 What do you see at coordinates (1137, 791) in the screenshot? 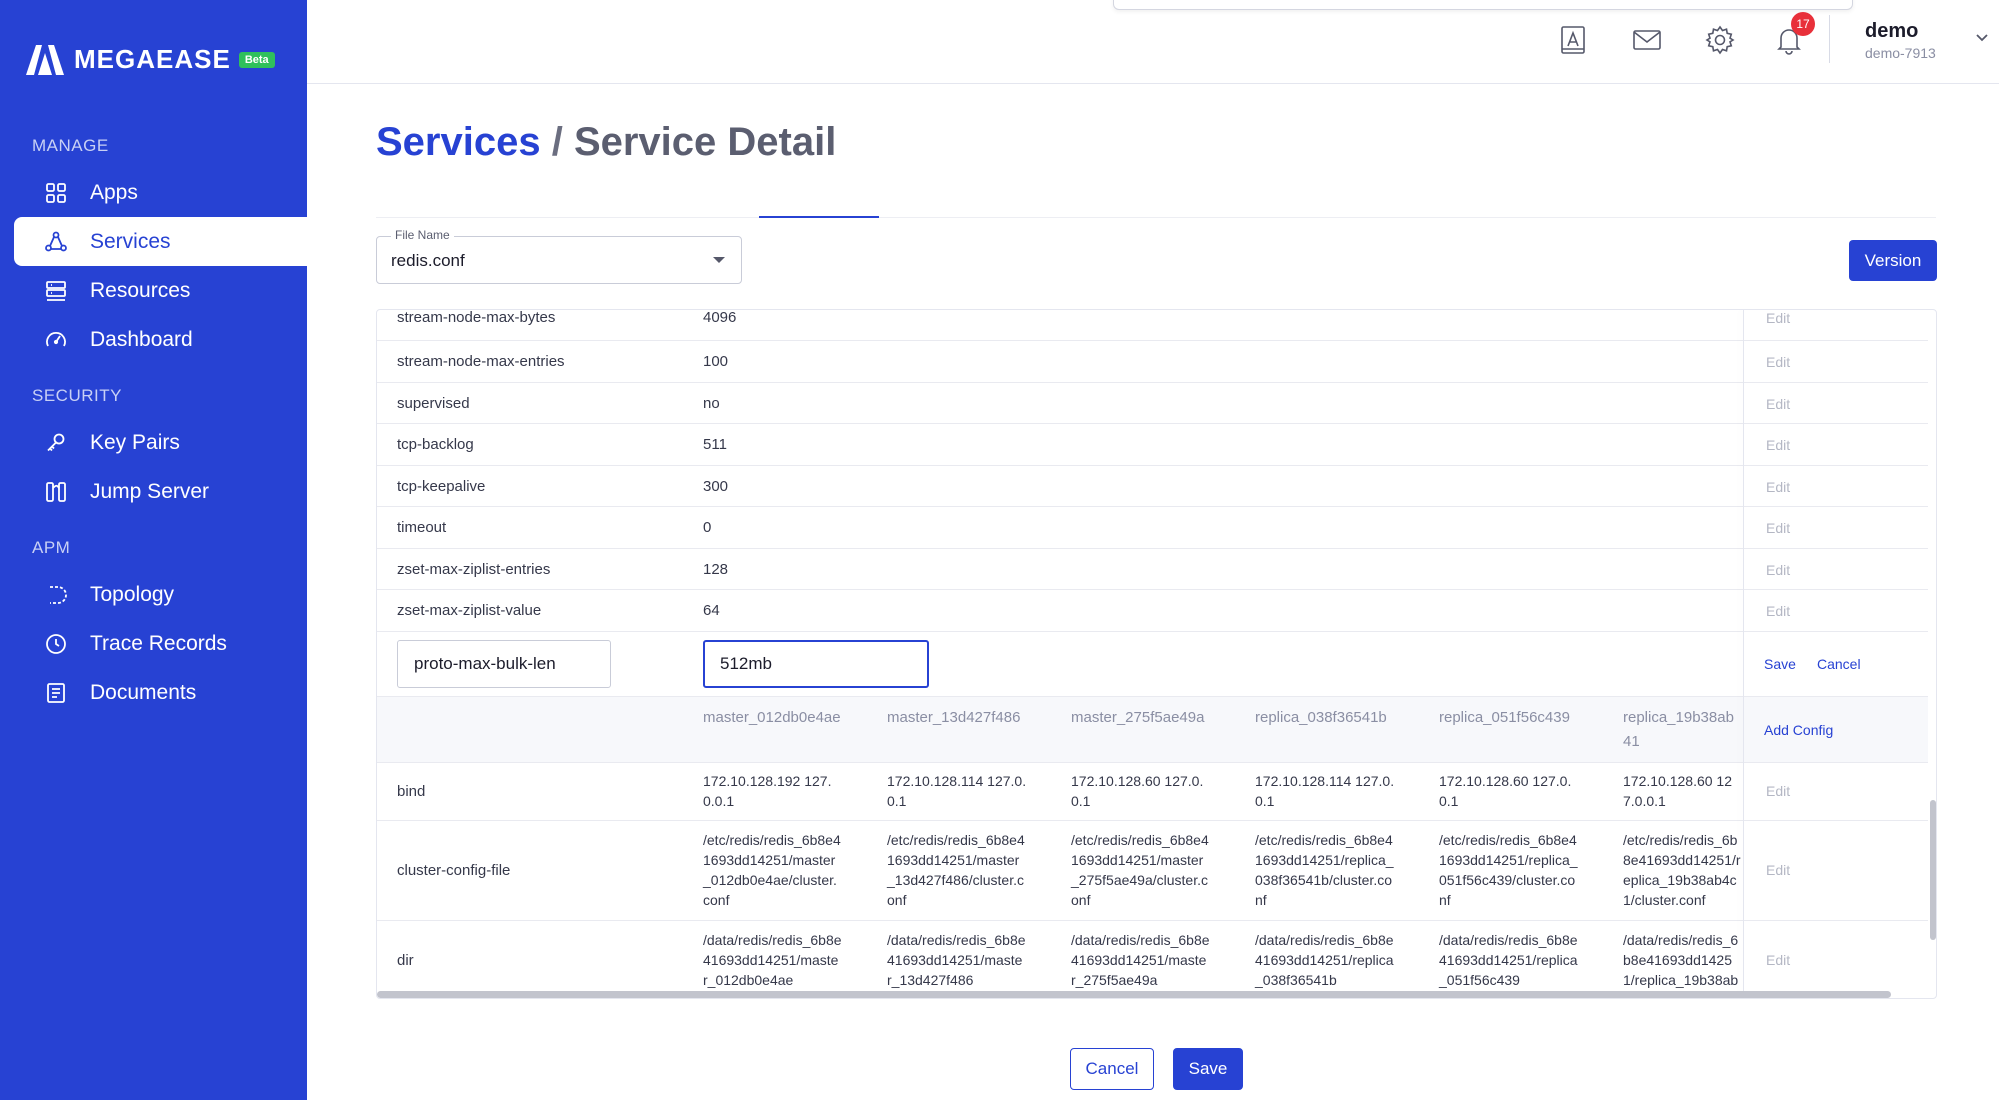
I see `instance-value: 172.10.128.60 127.0.0.1` at bounding box center [1137, 791].